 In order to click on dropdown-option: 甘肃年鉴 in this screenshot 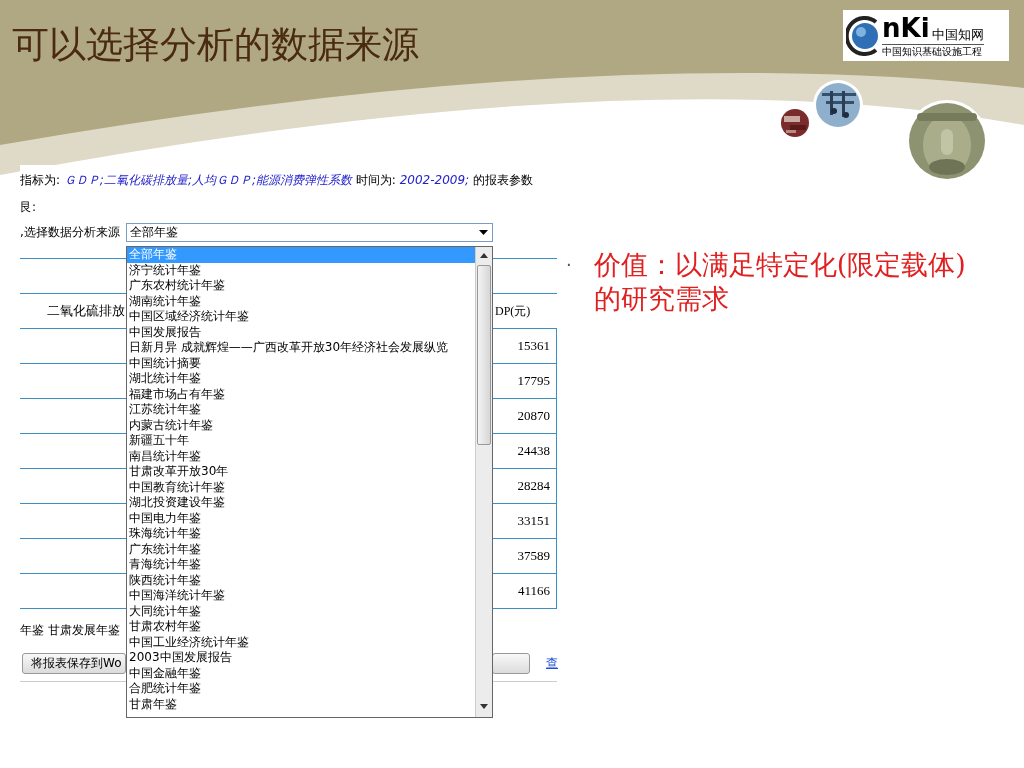, I will do `click(301, 704)`.